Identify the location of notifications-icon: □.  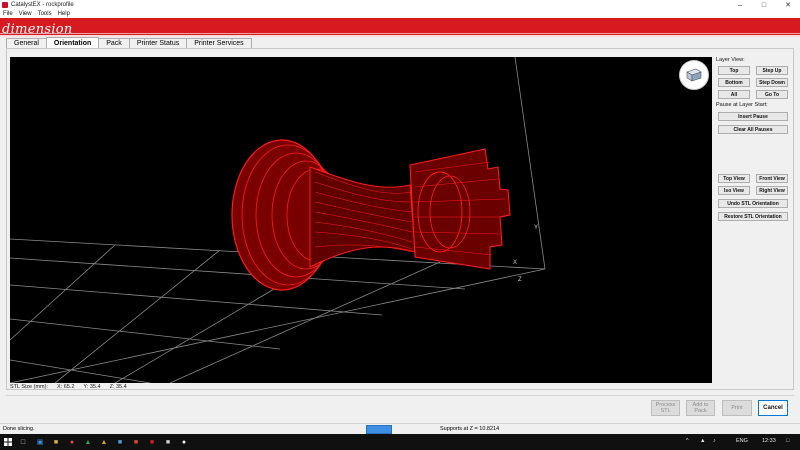
(787, 441).